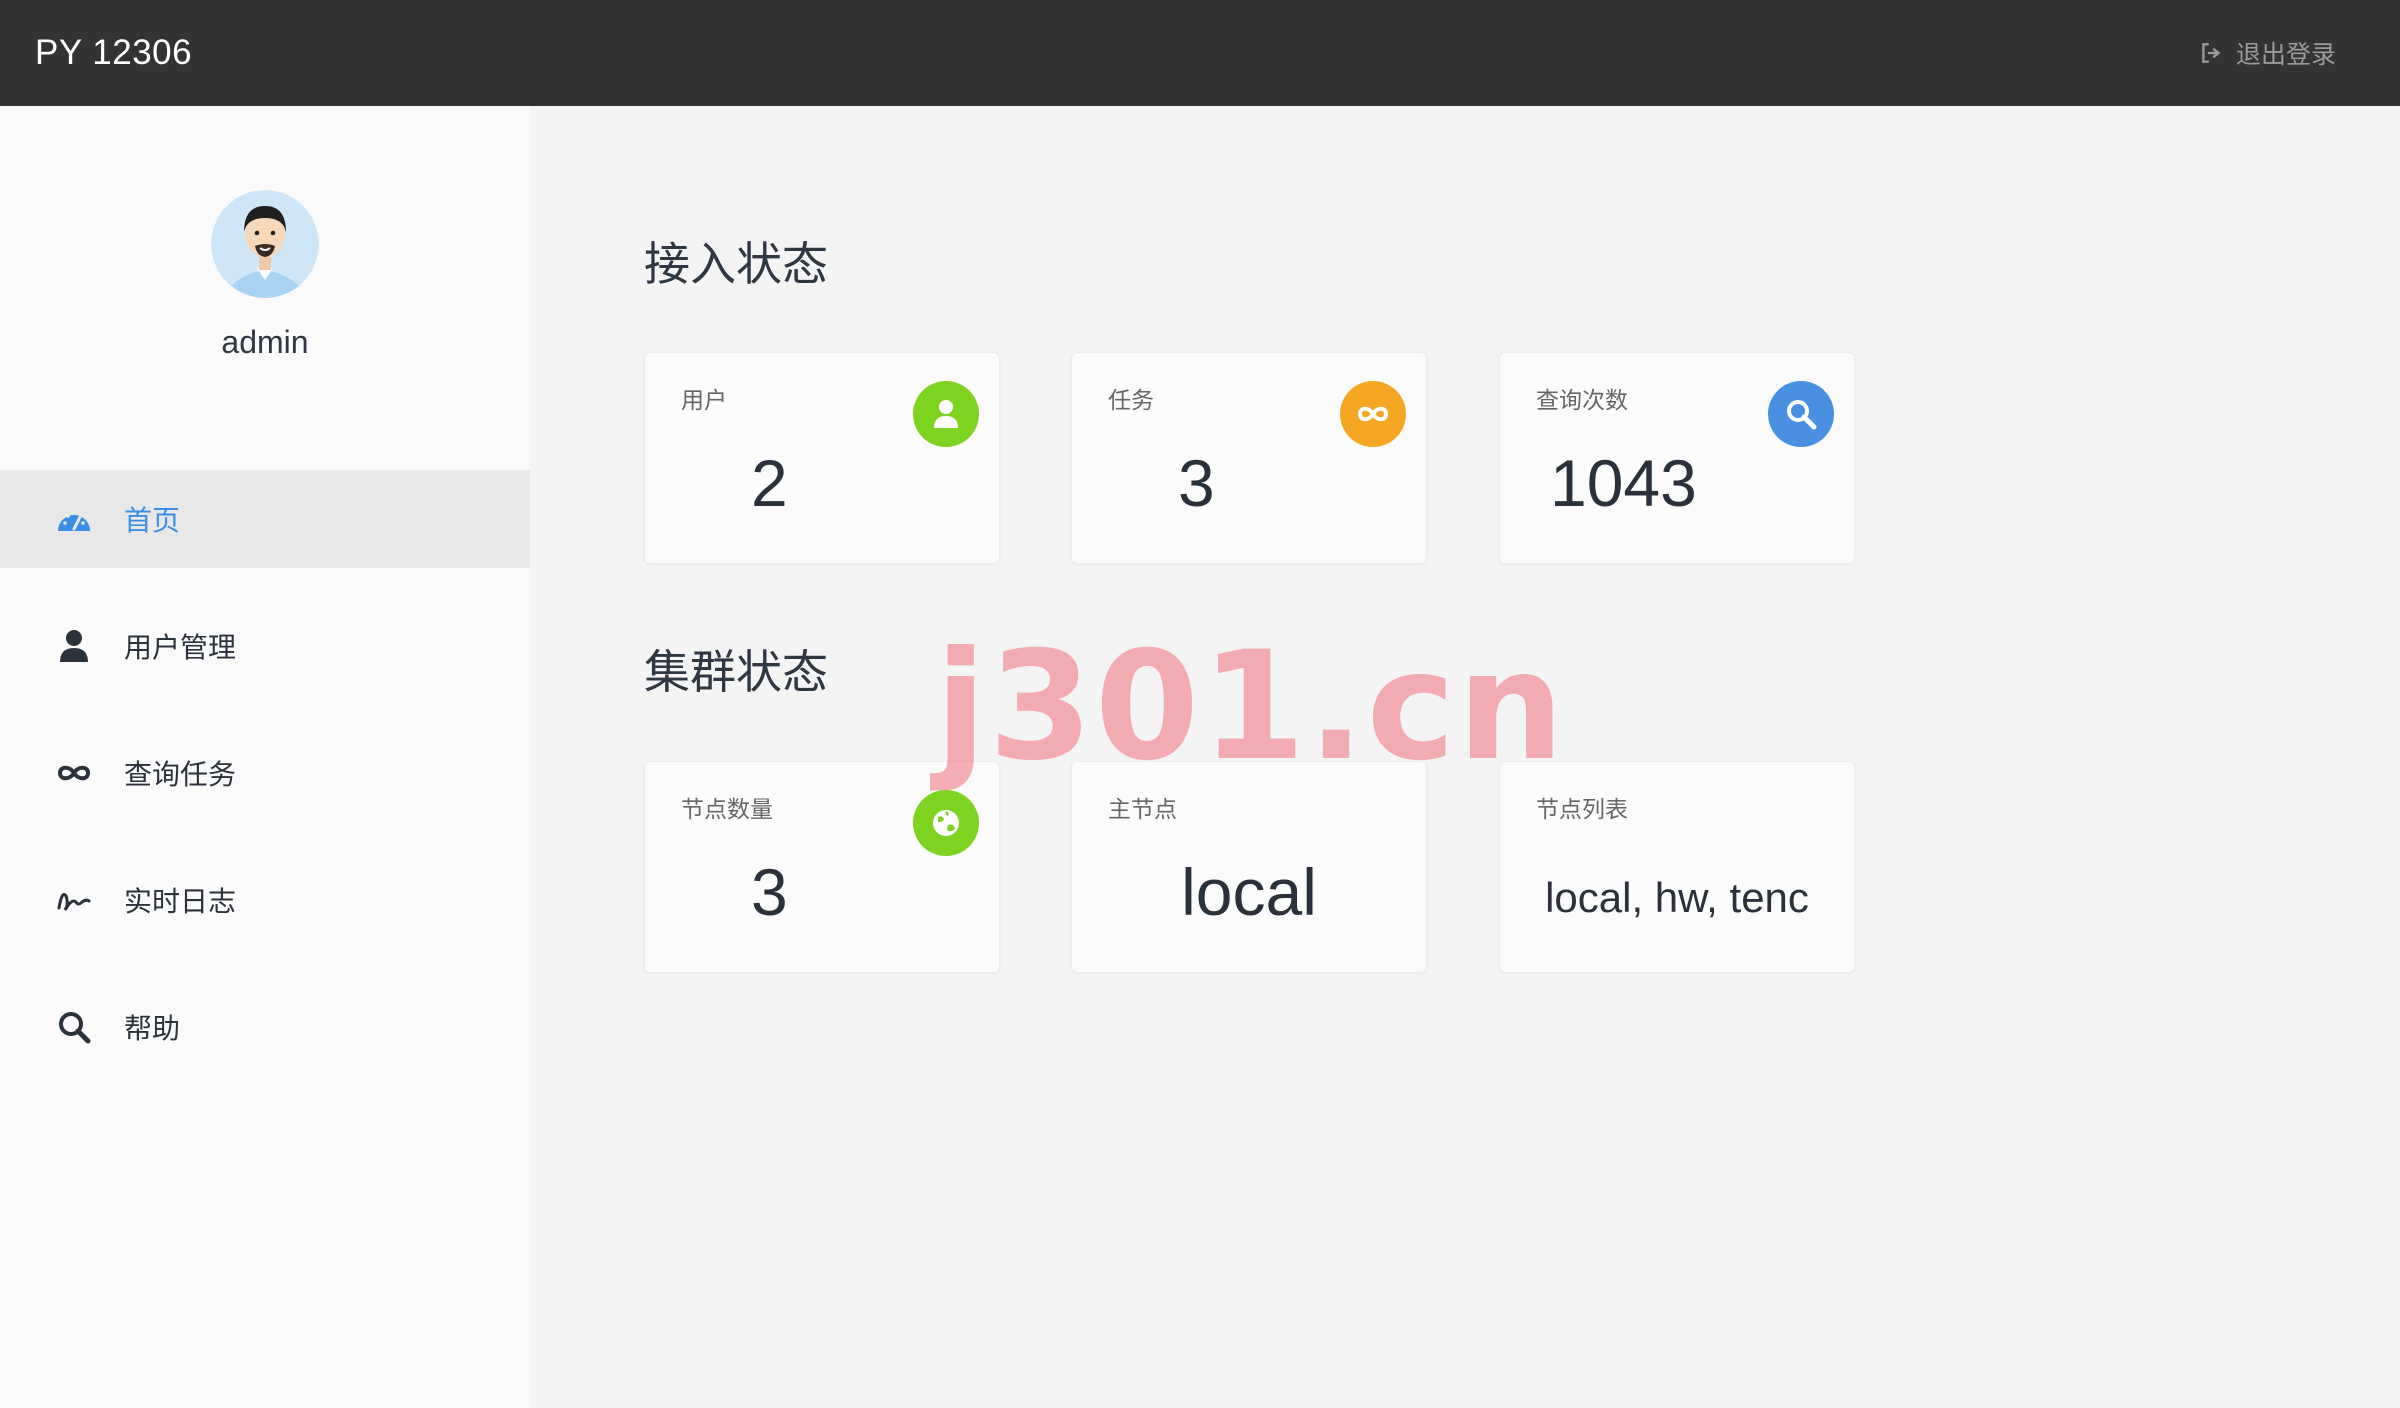 The width and height of the screenshot is (2400, 1408). I want to click on sidebar-item-realtime-logs: 实时日志, so click(265, 900).